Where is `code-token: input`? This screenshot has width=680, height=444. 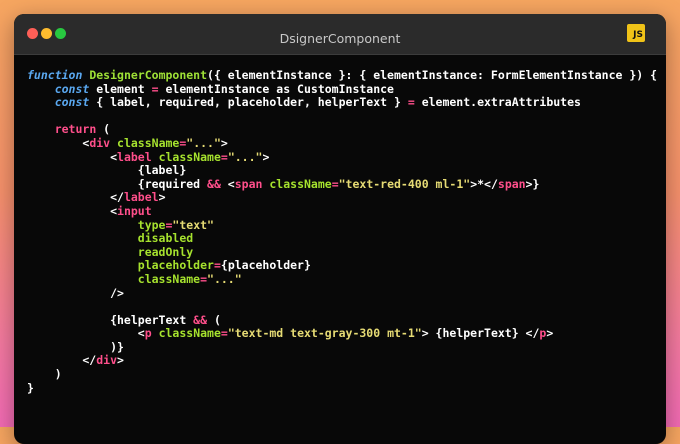 code-token: input is located at coordinates (134, 210).